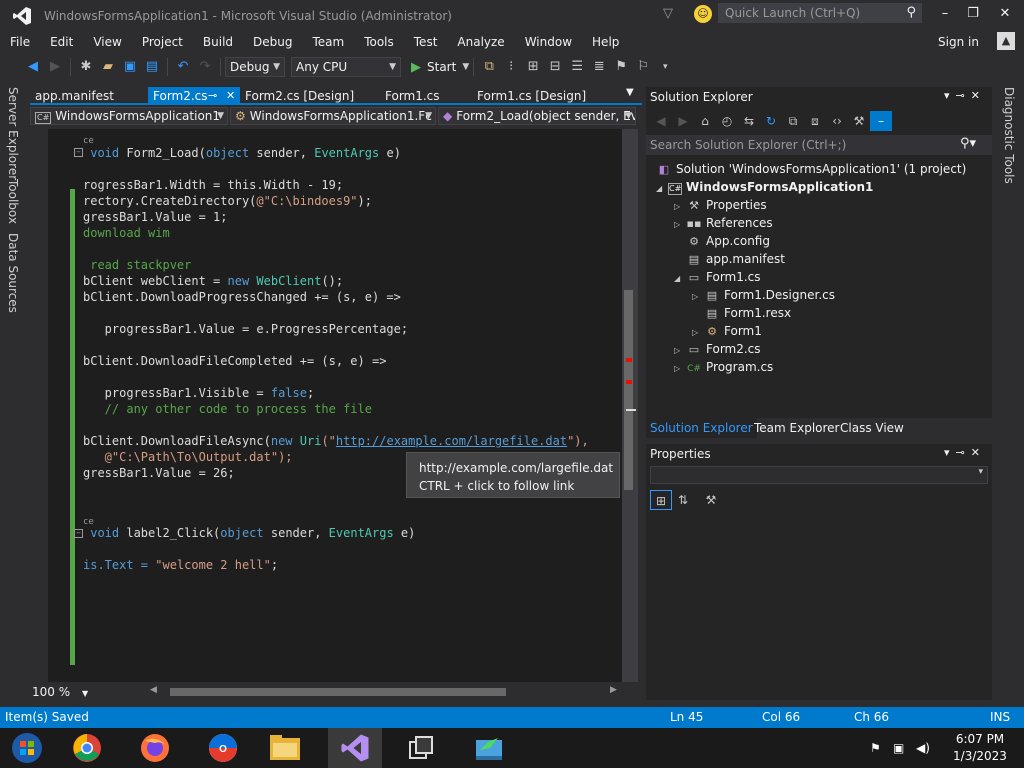 Image resolution: width=1024 pixels, height=768 pixels. I want to click on url-link: http://example.com/largefile.dat, so click(451, 441).